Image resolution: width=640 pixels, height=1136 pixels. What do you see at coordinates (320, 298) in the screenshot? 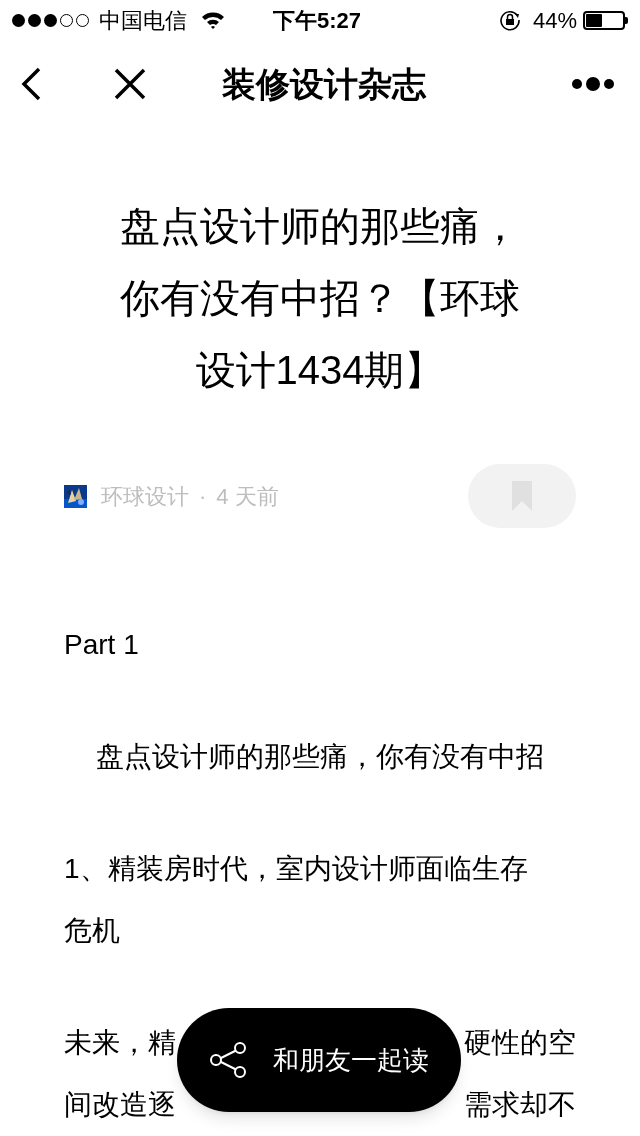
I see `article-title: 你有没有中招？【环球` at bounding box center [320, 298].